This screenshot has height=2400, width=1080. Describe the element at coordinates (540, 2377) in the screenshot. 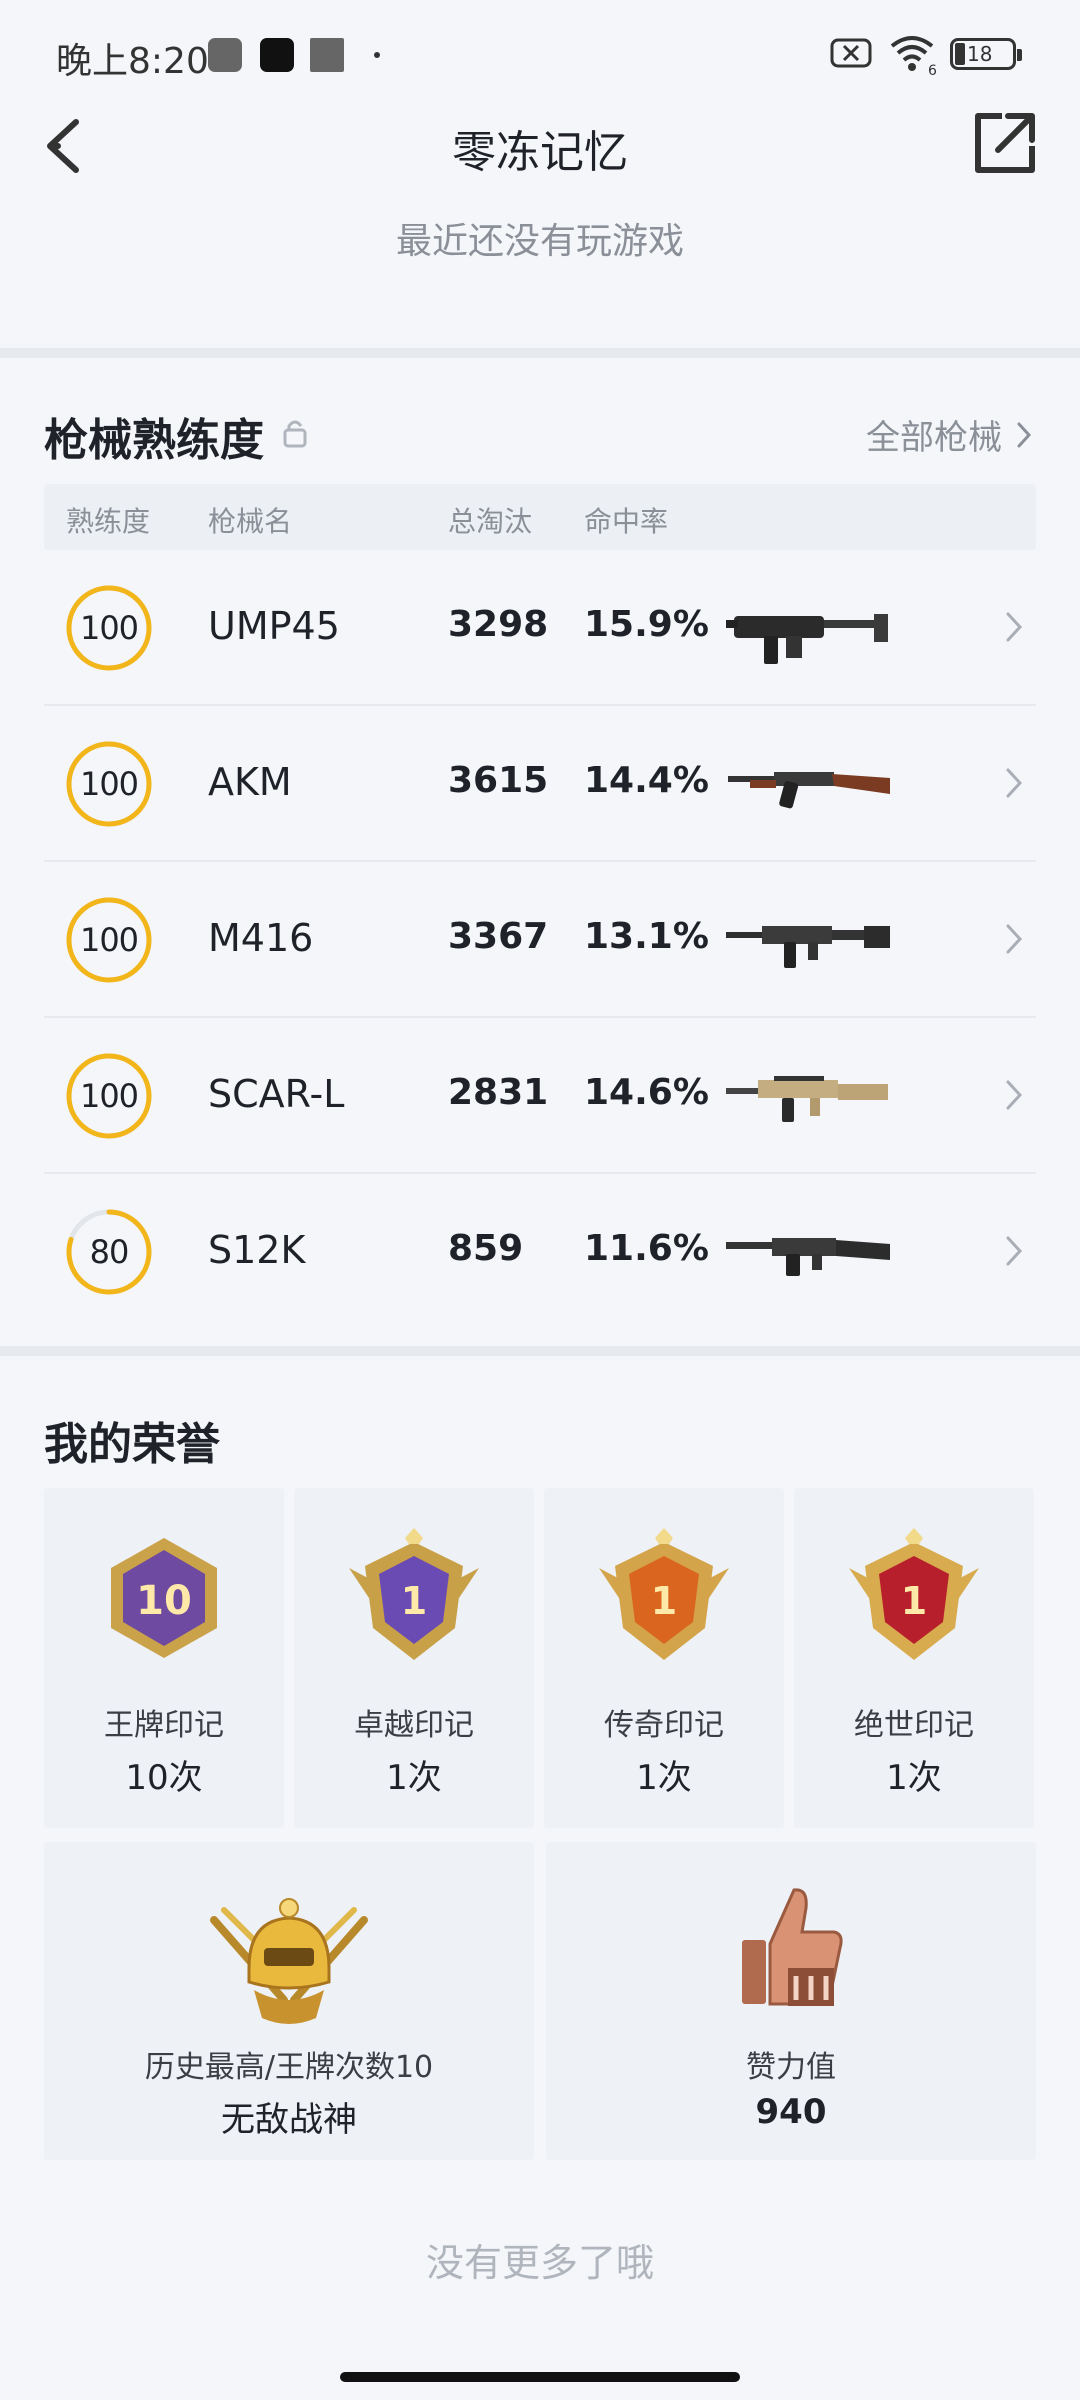

I see `home-indicator` at that location.